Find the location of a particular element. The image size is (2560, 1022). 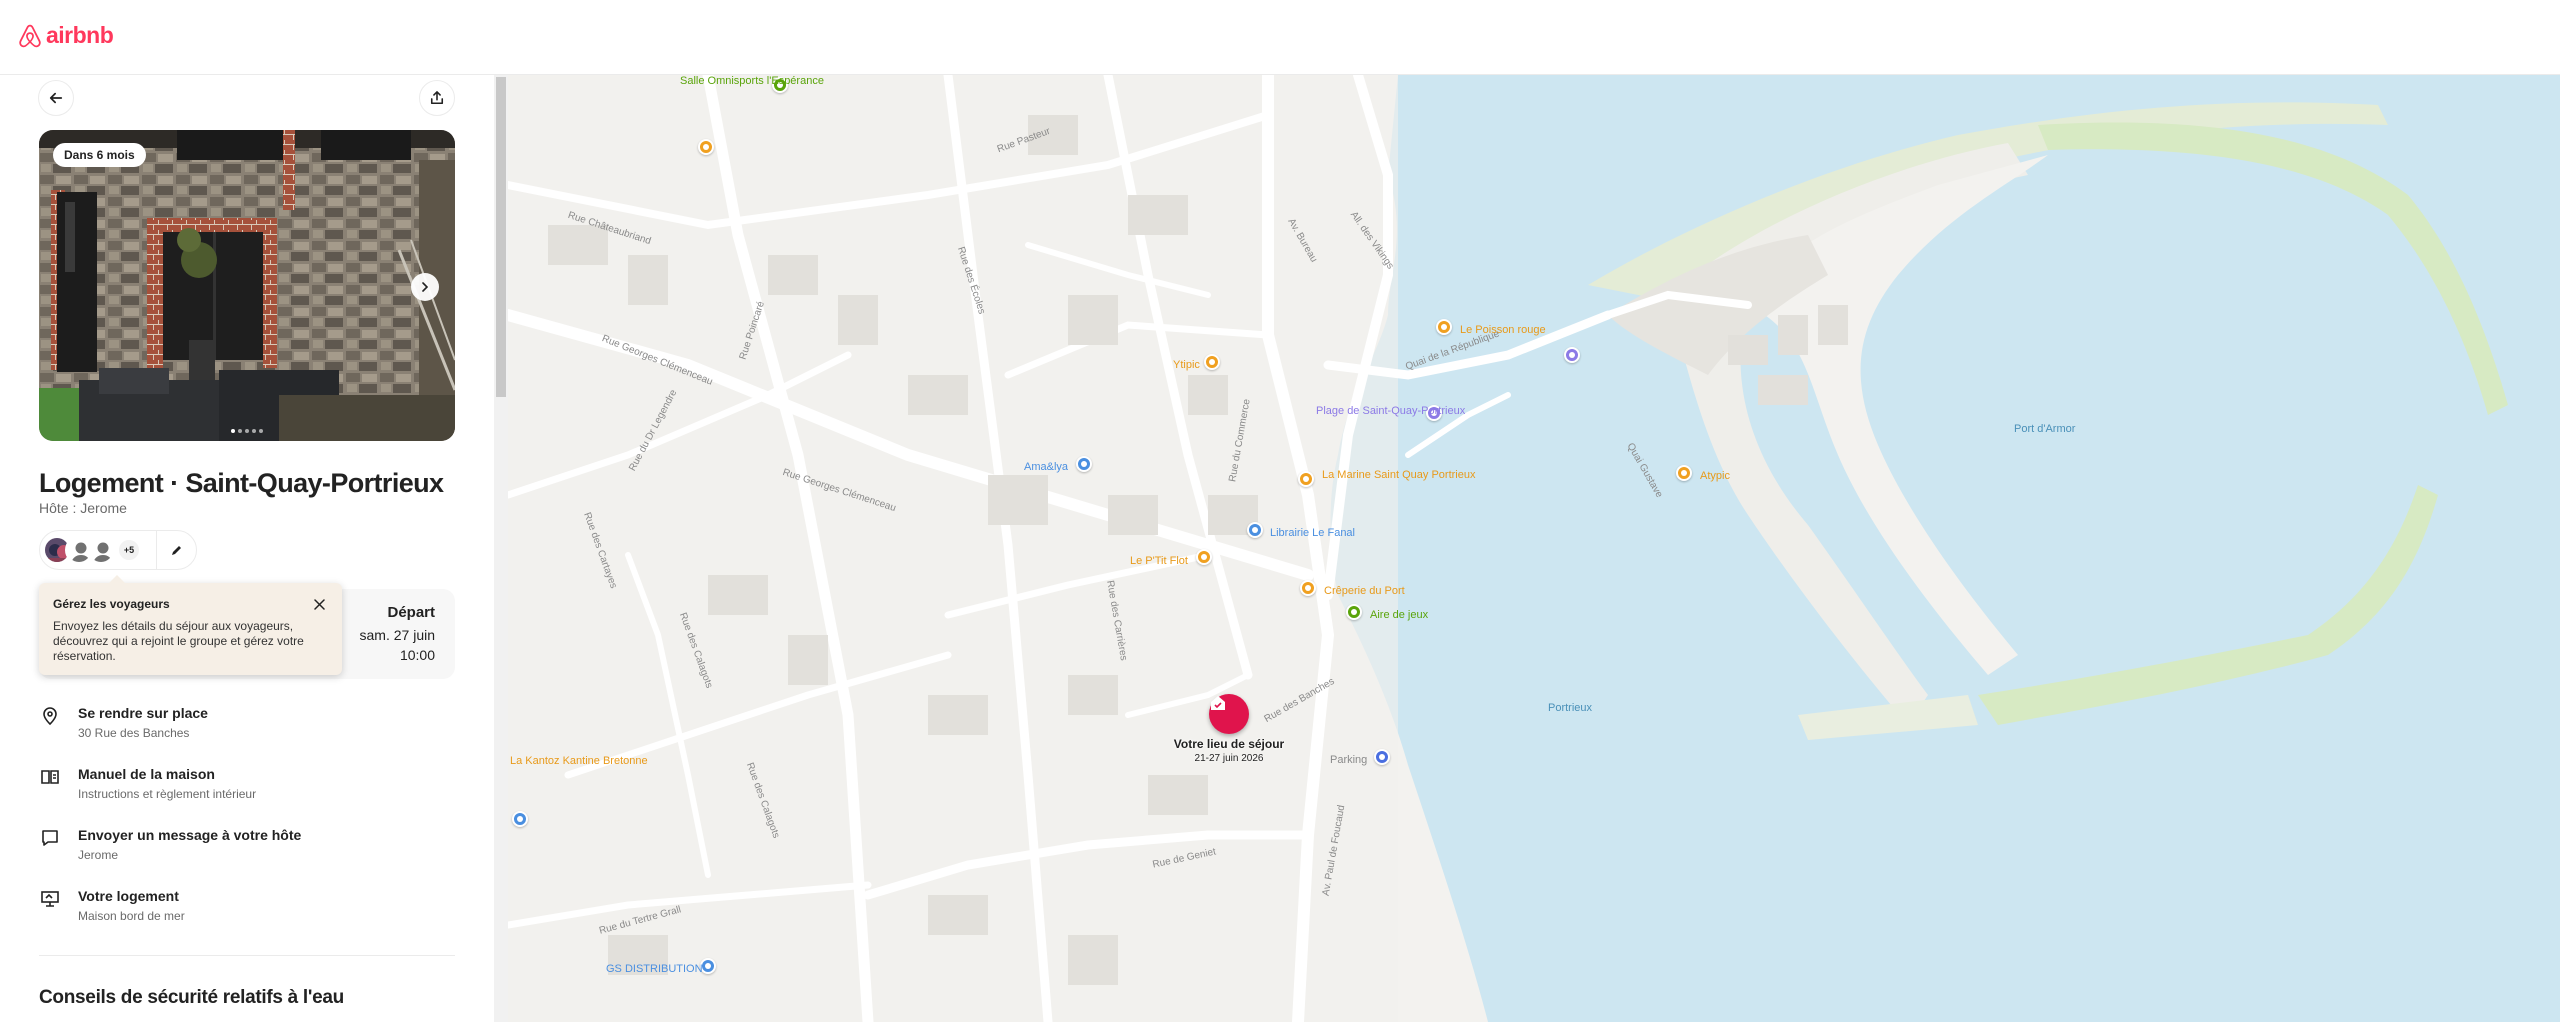

water-label-portrieux: Portrieux is located at coordinates (1570, 708).